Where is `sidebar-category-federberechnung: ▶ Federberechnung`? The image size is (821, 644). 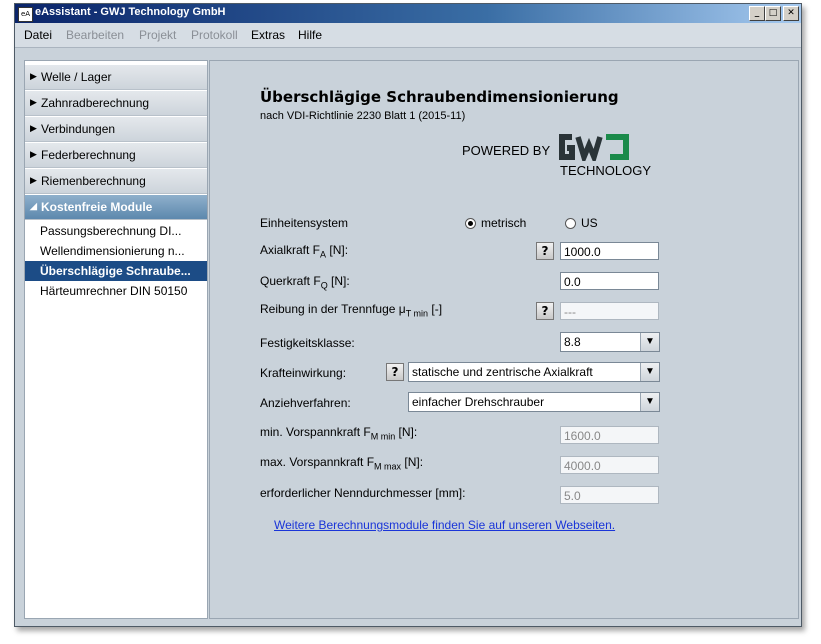 sidebar-category-federberechnung: ▶ Federberechnung is located at coordinates (116, 155).